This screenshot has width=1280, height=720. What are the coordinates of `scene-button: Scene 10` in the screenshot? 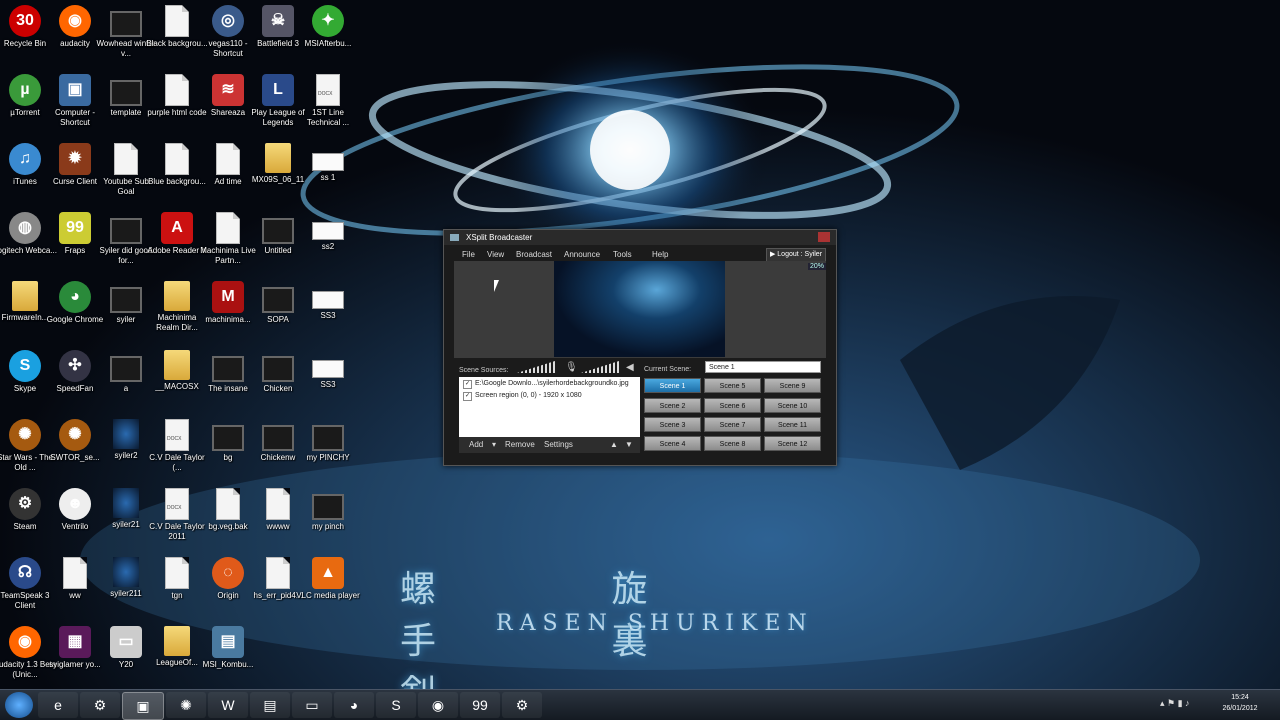 It's located at (792, 405).